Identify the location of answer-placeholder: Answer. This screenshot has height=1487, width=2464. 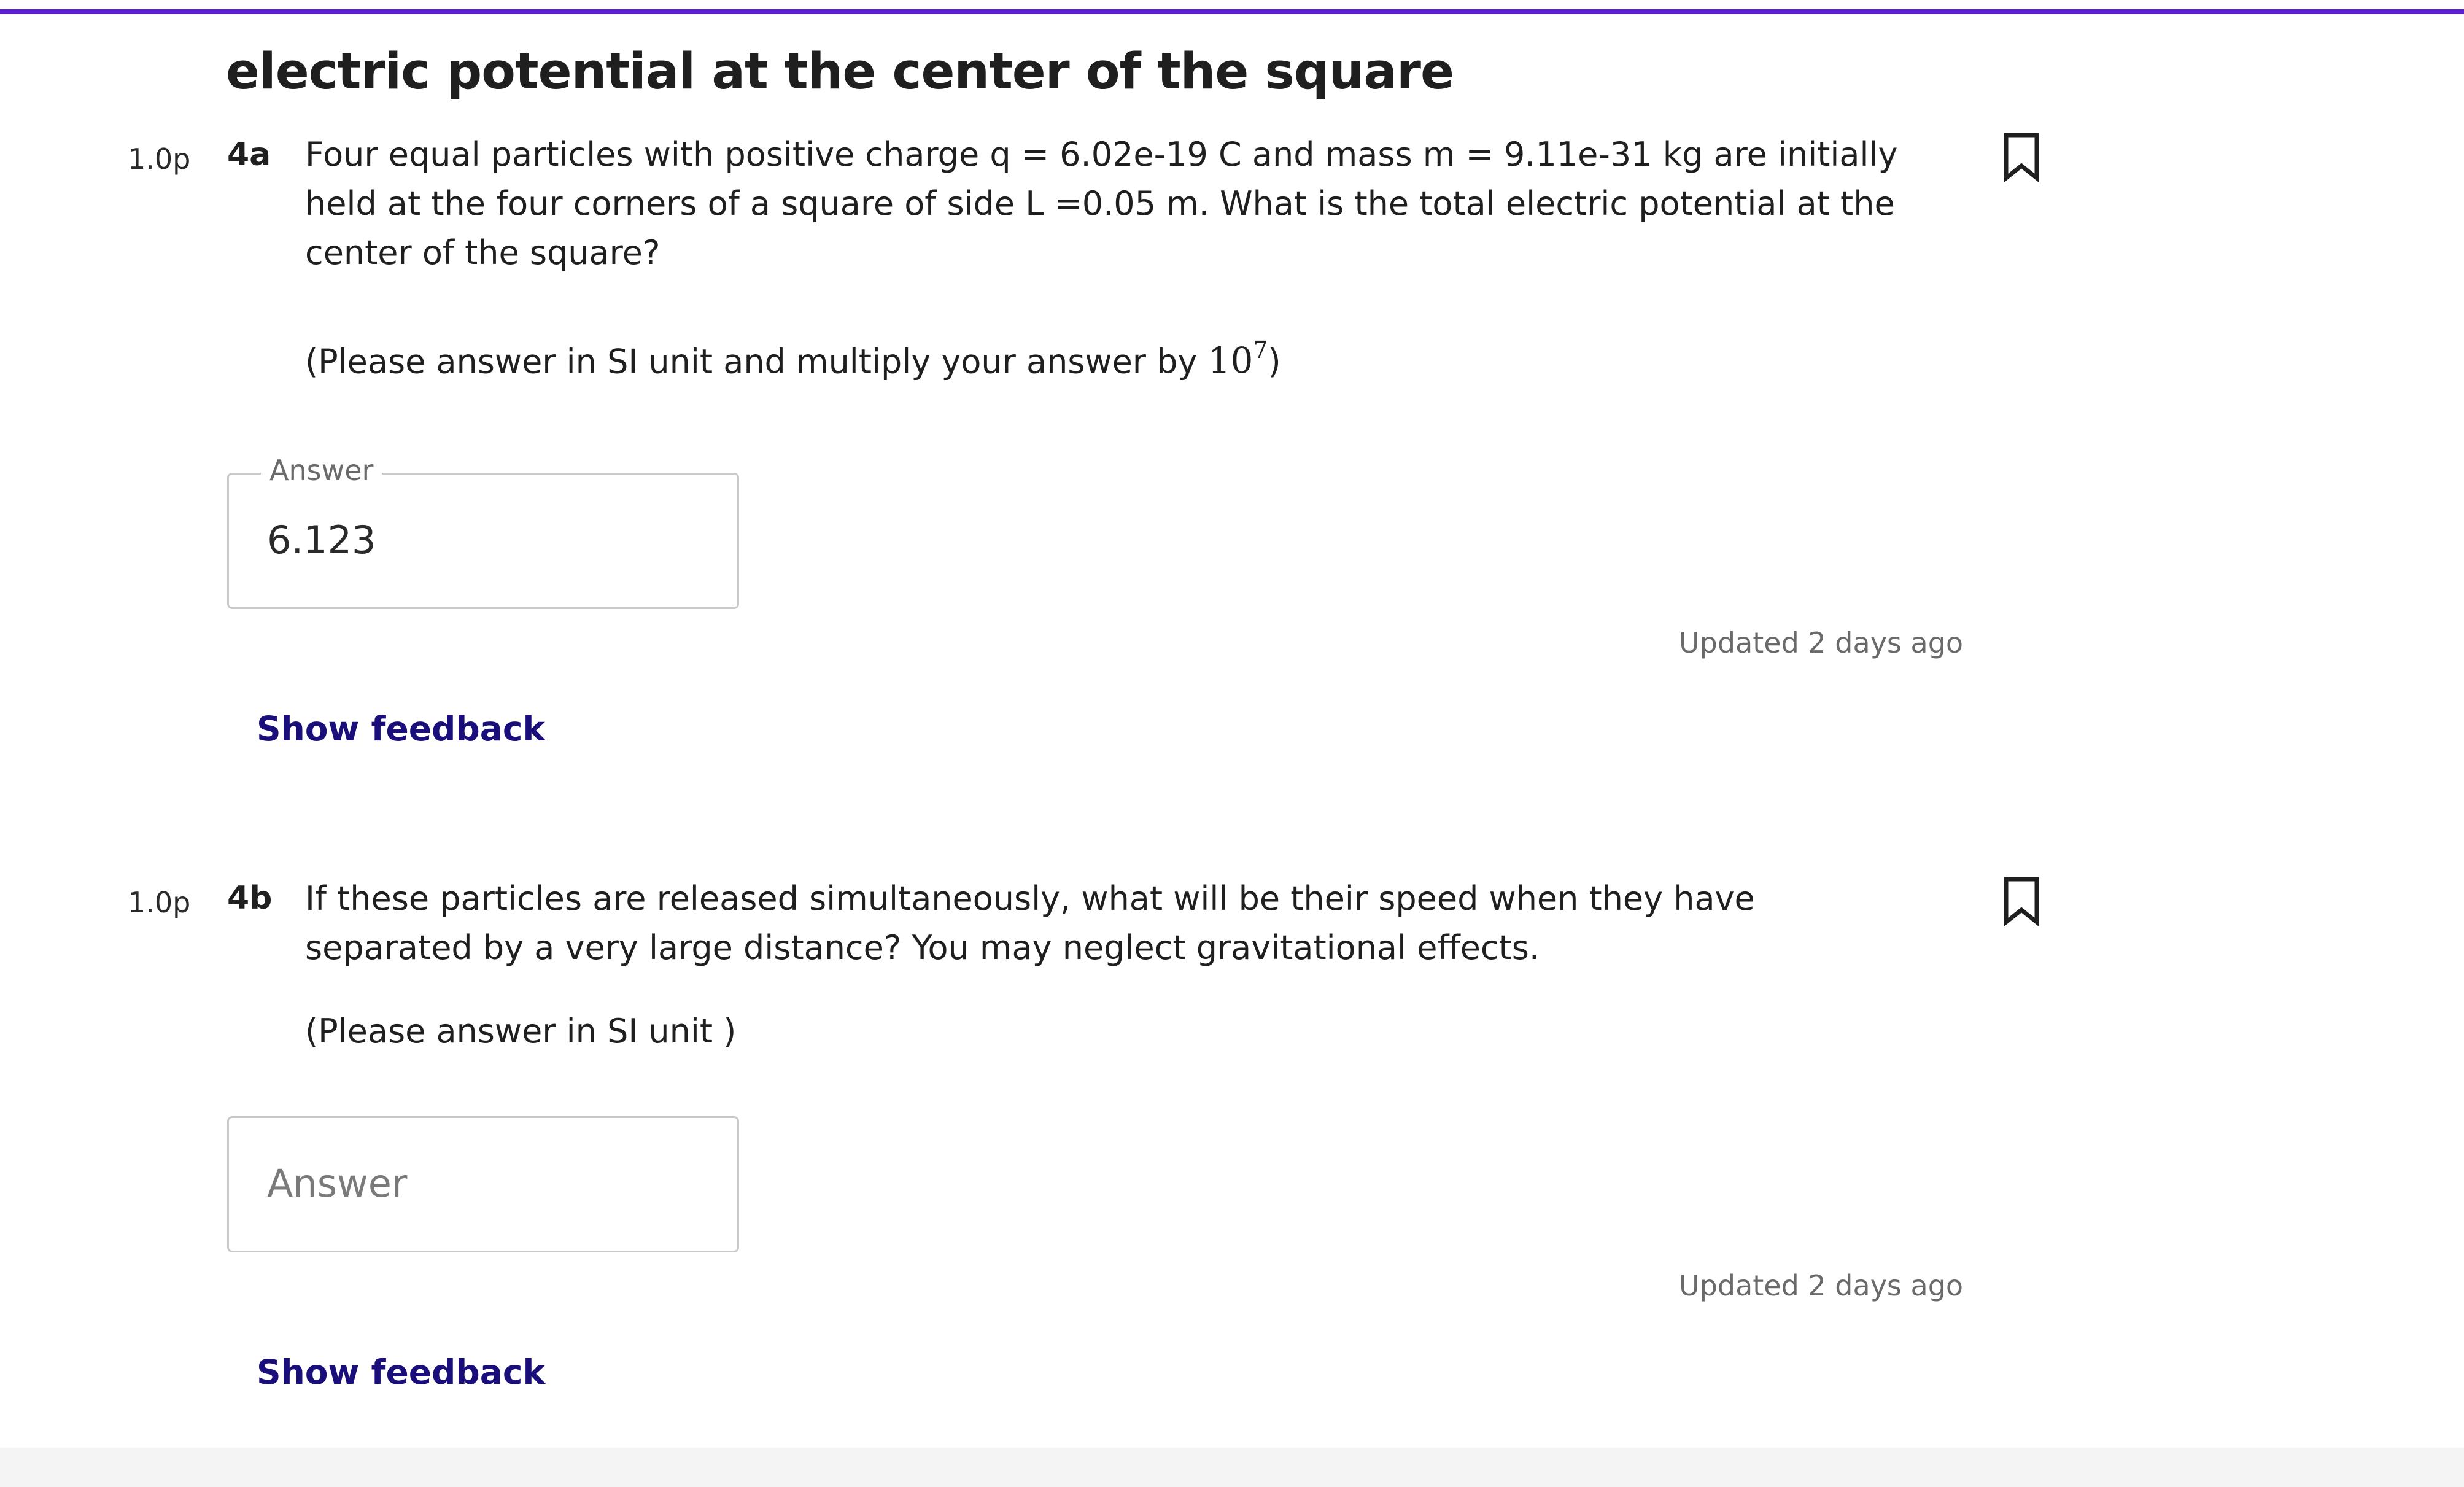
(337, 1183).